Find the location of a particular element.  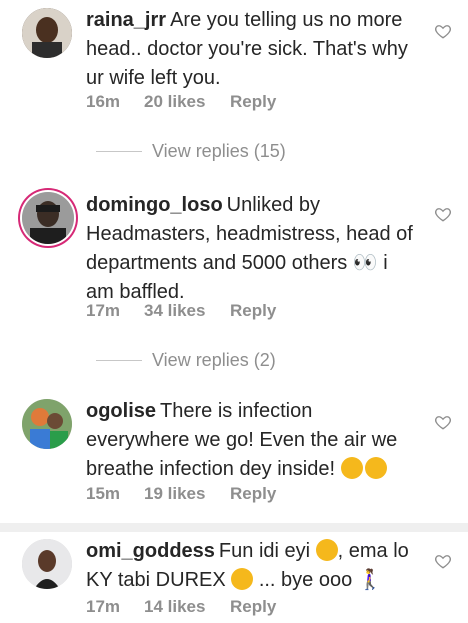

comment-meta: 15m 19 likes Reply is located at coordinates (181, 494).